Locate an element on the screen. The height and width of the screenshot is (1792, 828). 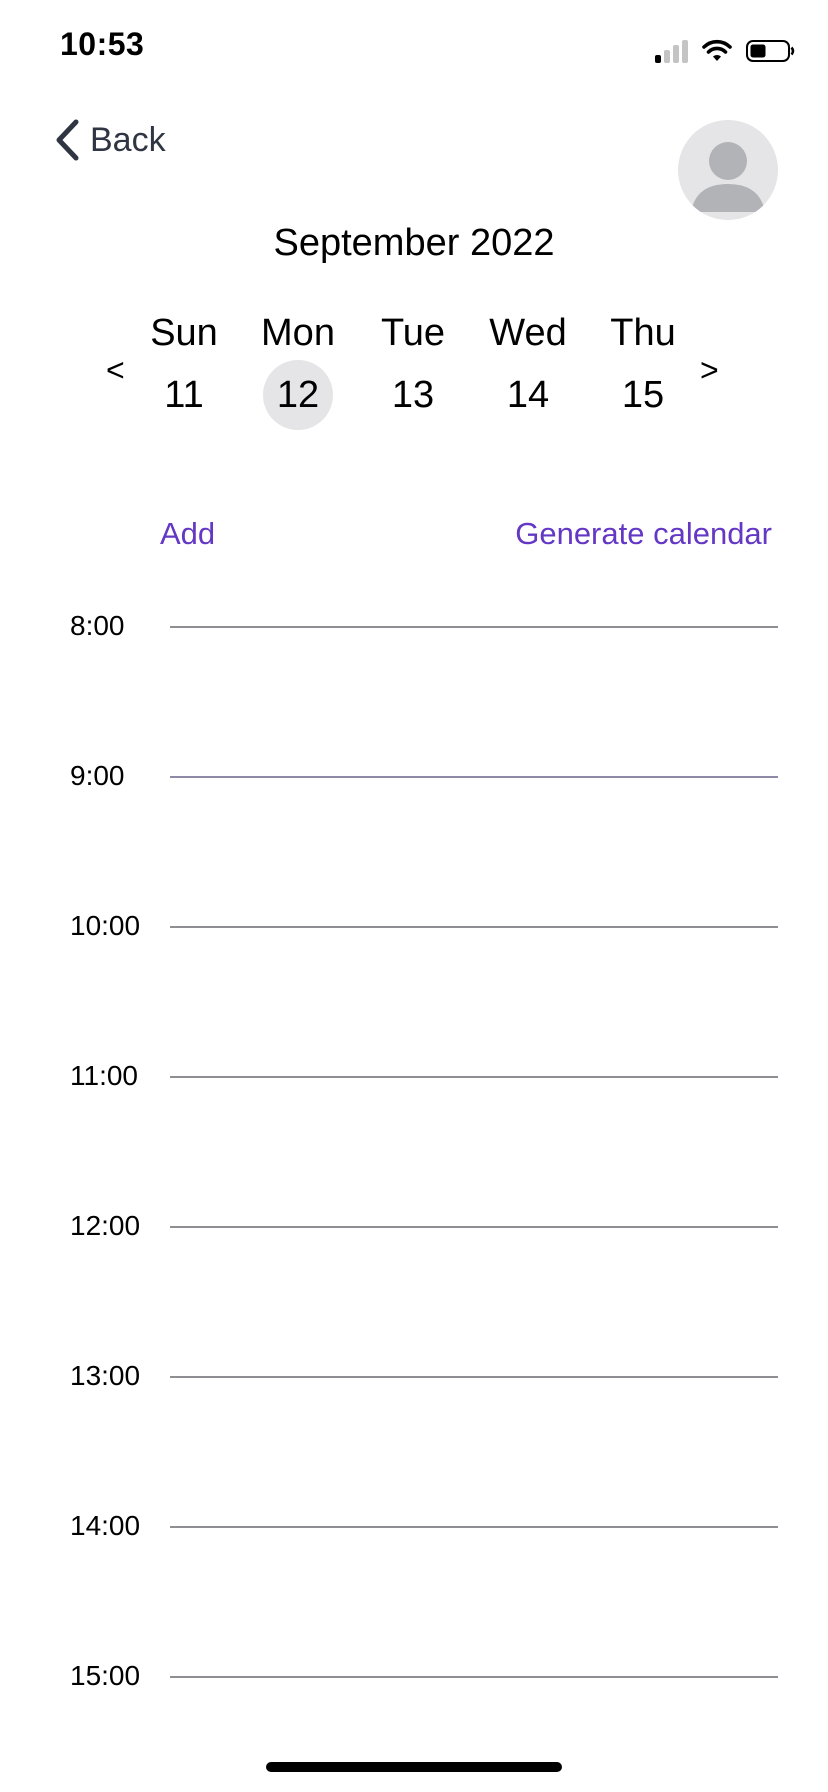
day-name: Wed is located at coordinates (528, 333).